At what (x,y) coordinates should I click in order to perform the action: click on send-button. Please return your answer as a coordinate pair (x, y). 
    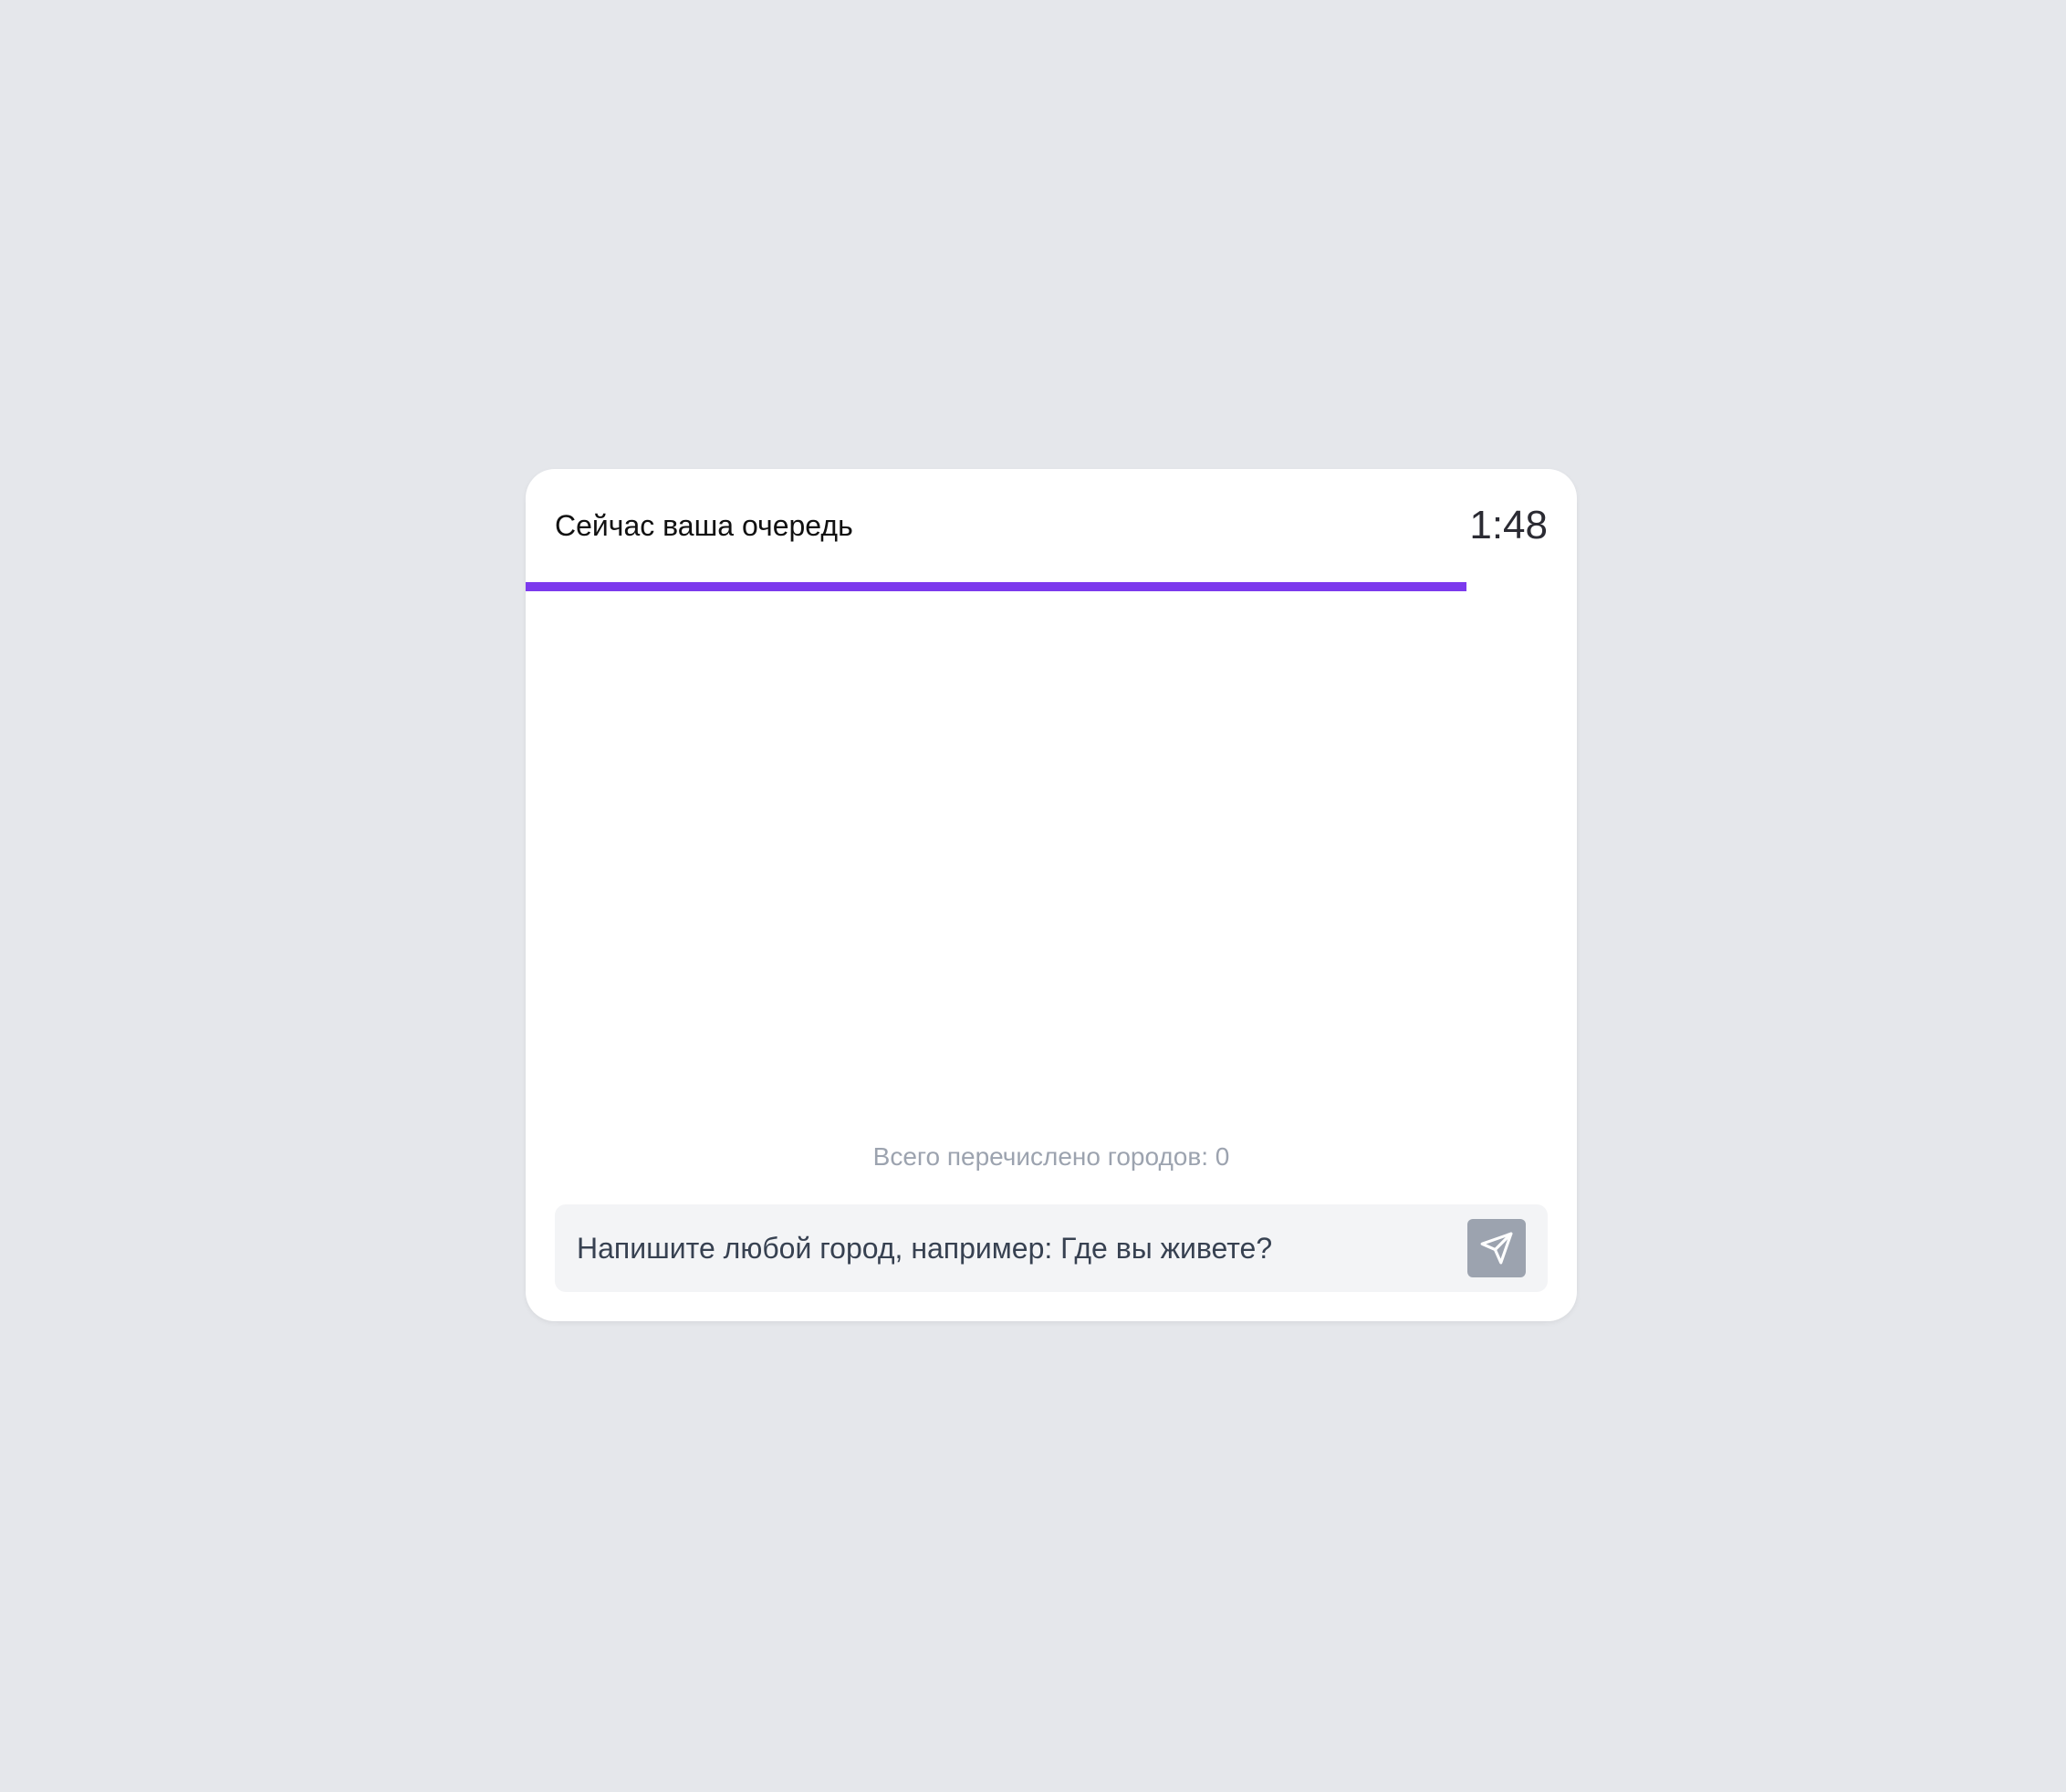
    Looking at the image, I should click on (1497, 1248).